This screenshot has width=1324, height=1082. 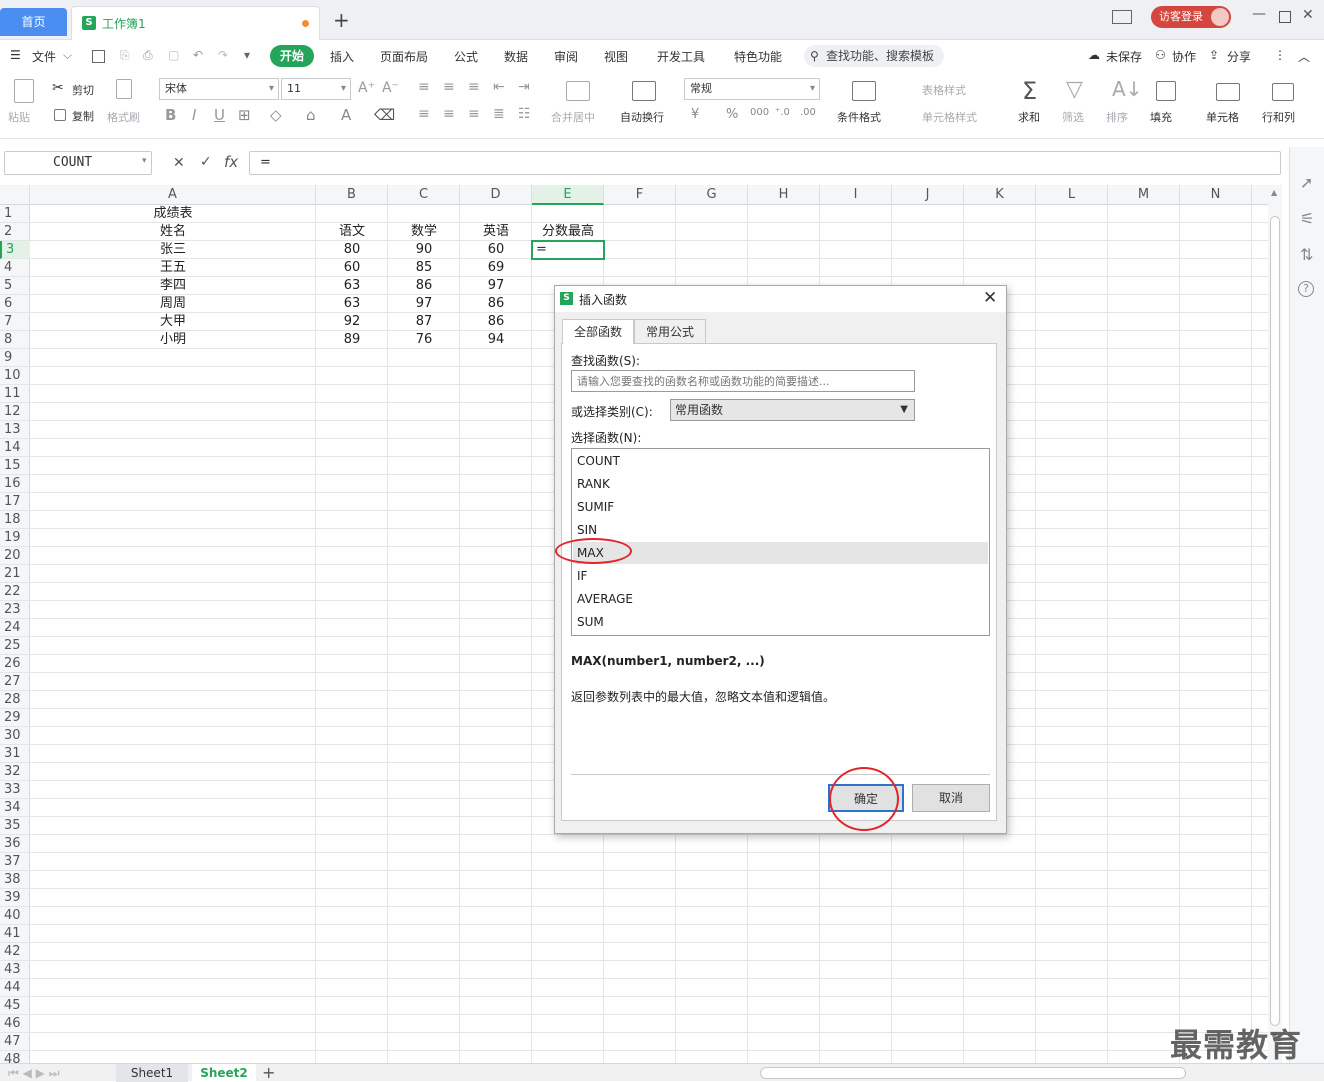 I want to click on cell-header: 英语, so click(x=496, y=232).